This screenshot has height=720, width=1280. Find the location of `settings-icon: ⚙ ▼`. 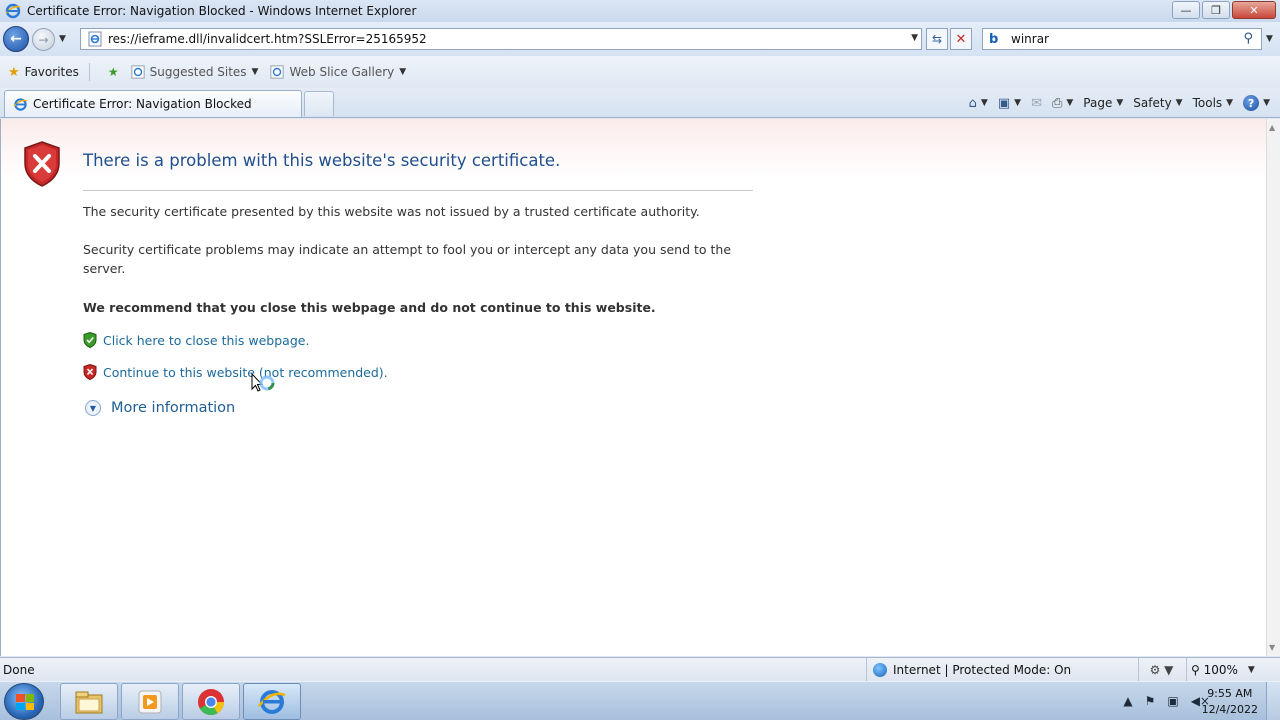

settings-icon: ⚙ ▼ is located at coordinates (1161, 669).